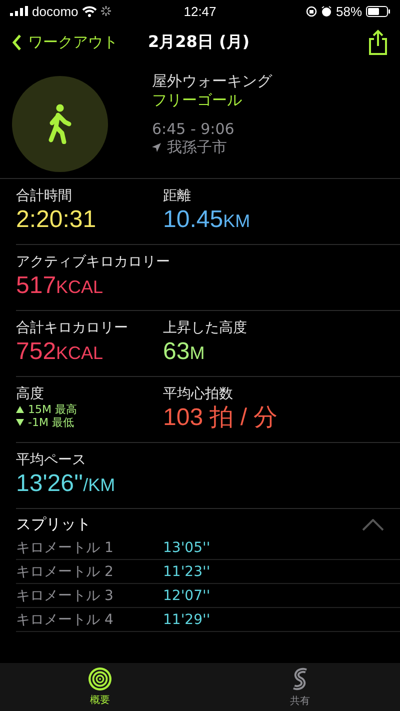  Describe the element at coordinates (55, 11) in the screenshot. I see `carrier-name: docomo` at that location.